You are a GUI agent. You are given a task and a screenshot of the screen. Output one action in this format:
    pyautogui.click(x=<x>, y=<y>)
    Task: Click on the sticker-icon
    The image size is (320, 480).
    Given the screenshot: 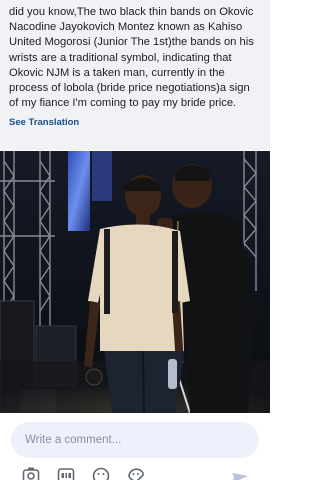 What is the action you would take?
    pyautogui.click(x=136, y=473)
    